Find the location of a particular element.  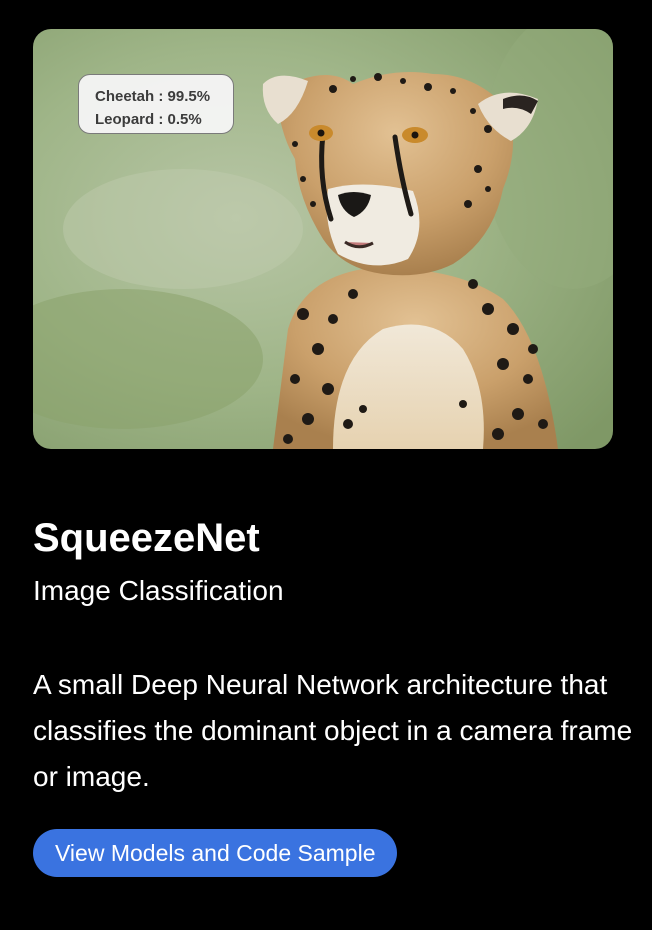

prediction-overlay: Cheetah : 99.5% Leopard : 0.5% is located at coordinates (156, 104).